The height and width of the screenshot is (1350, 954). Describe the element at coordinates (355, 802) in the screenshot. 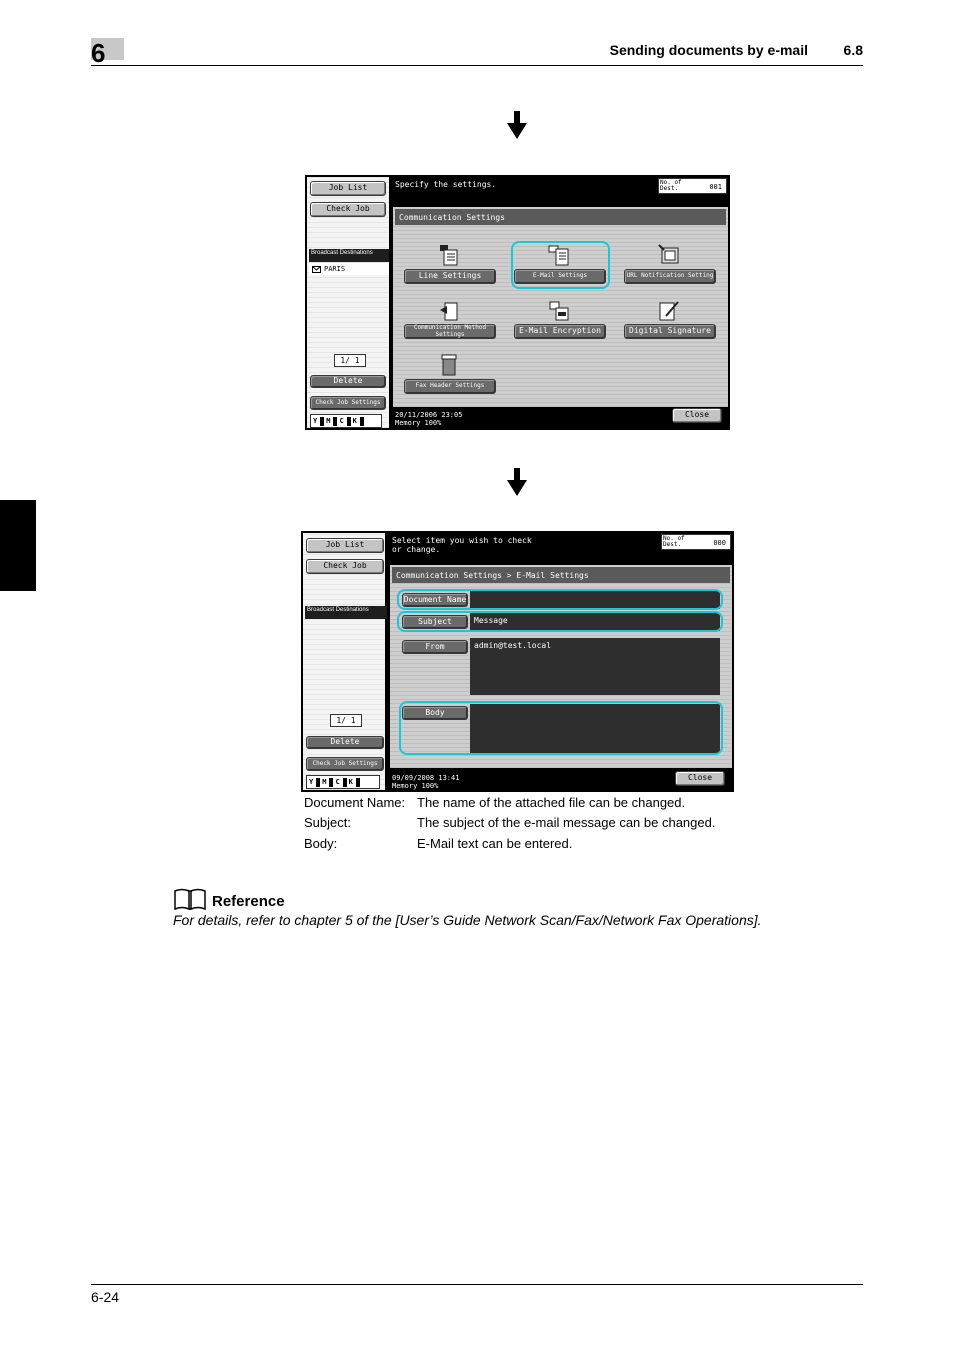

I see `description-term: Document Name:` at that location.